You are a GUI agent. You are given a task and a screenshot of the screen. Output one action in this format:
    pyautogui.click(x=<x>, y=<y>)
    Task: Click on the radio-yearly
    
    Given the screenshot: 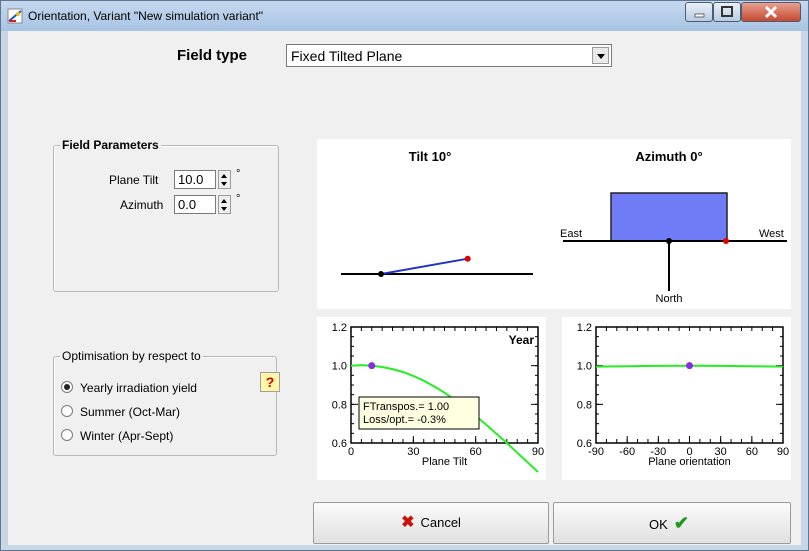 What is the action you would take?
    pyautogui.click(x=67, y=387)
    